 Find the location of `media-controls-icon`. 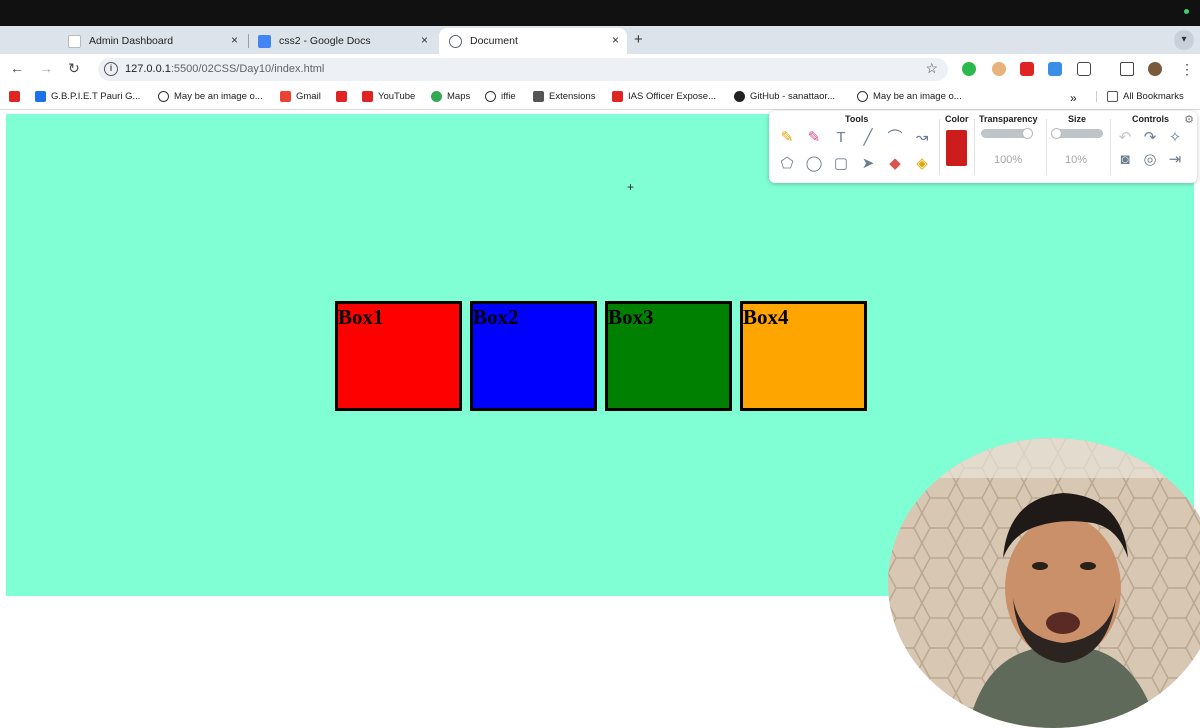

media-controls-icon is located at coordinates (1127, 69).